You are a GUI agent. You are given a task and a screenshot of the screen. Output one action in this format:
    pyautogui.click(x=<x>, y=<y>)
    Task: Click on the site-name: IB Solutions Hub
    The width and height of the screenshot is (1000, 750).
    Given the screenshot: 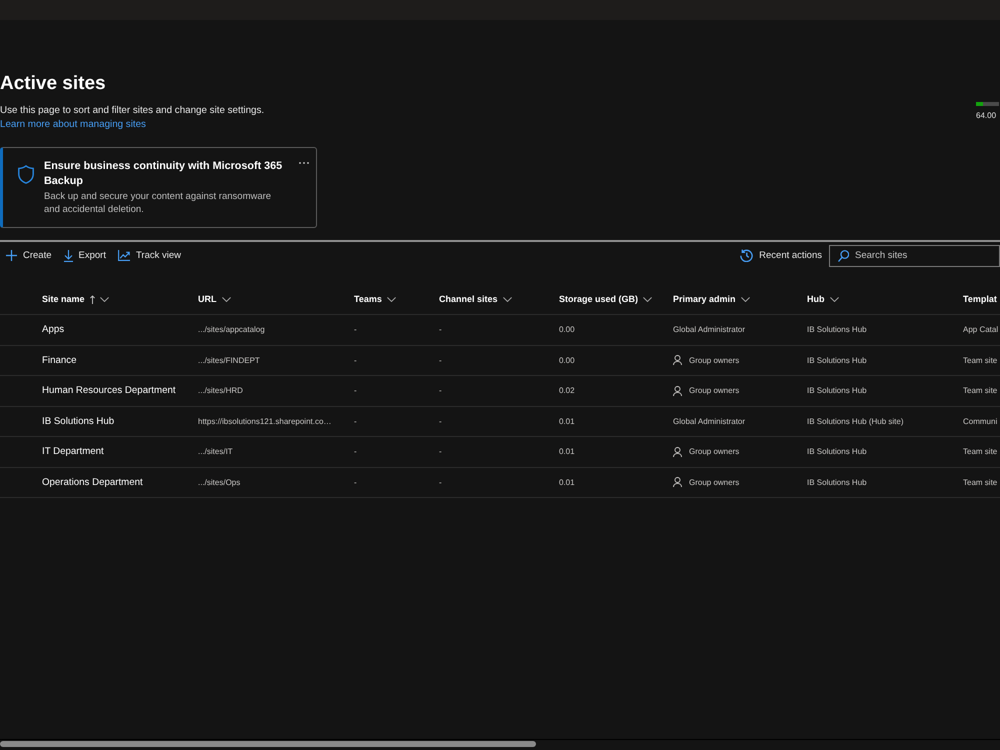 What is the action you would take?
    pyautogui.click(x=78, y=421)
    